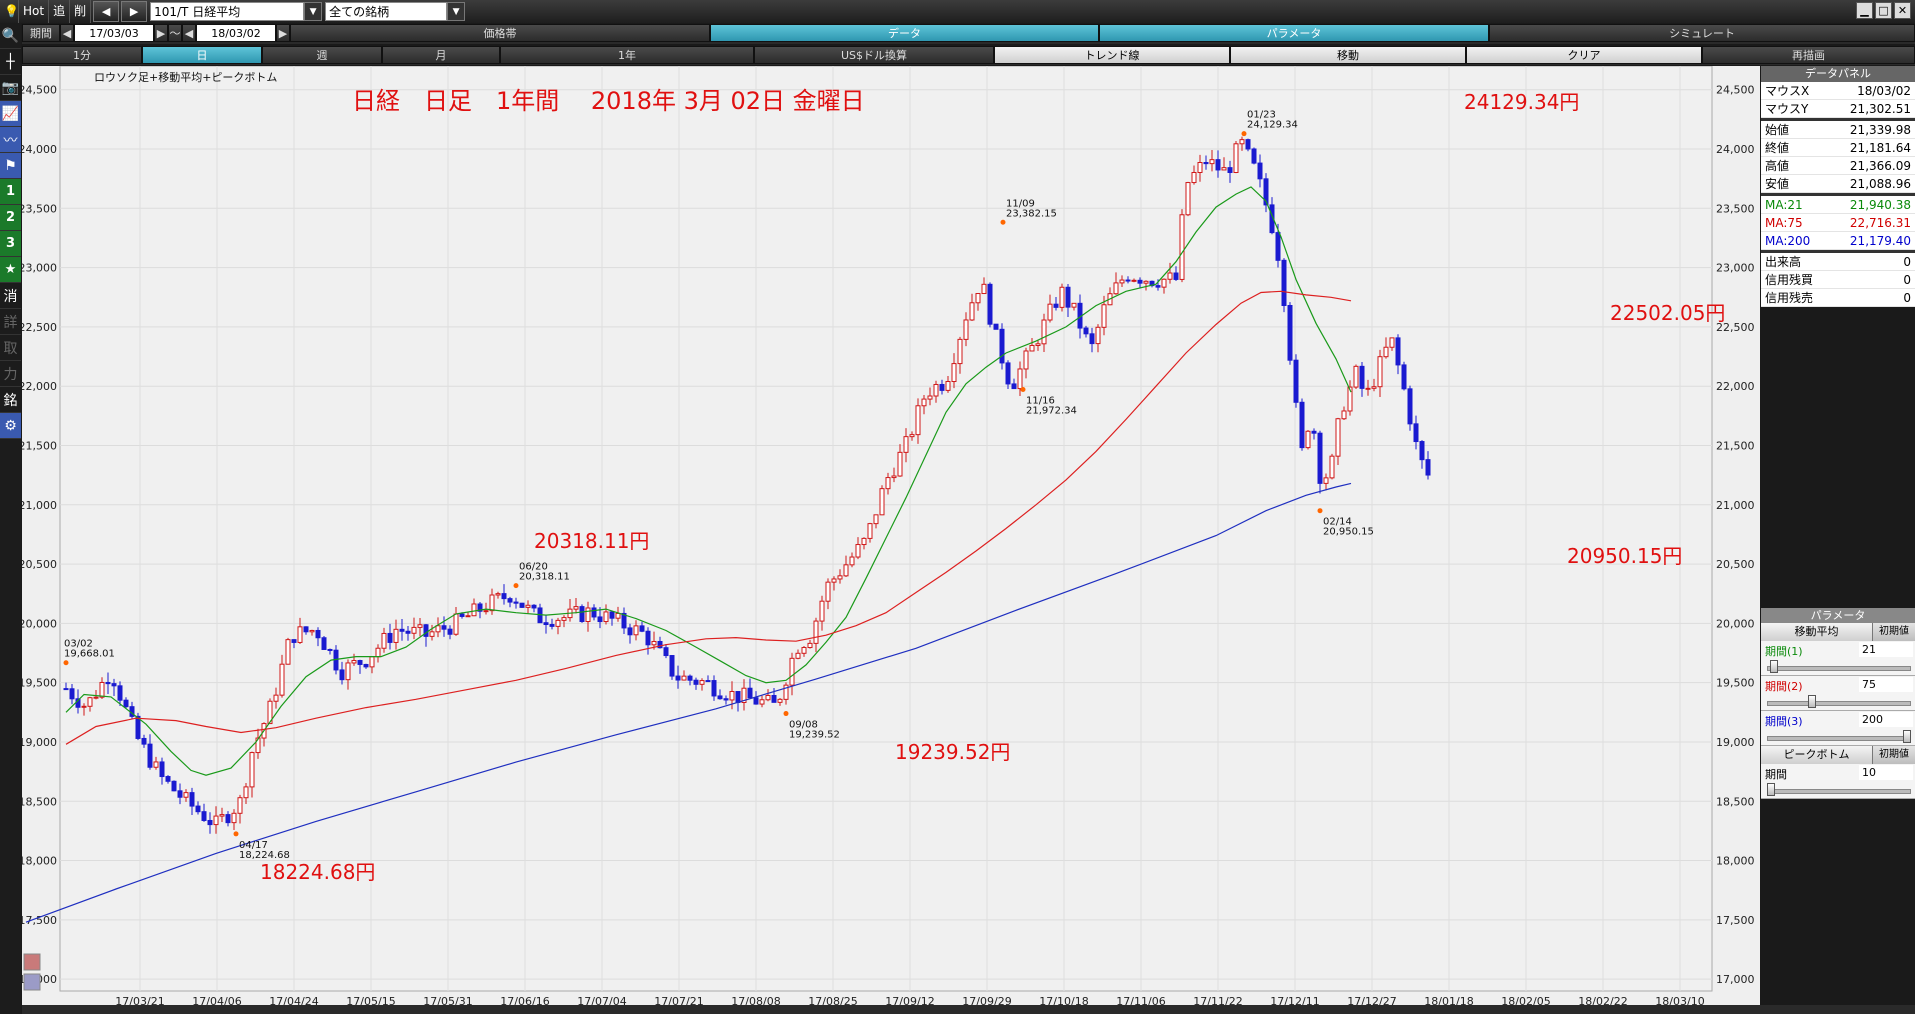 The height and width of the screenshot is (1014, 1915). What do you see at coordinates (227, 11) in the screenshot?
I see `symbol-select: 101/T 日経平均` at bounding box center [227, 11].